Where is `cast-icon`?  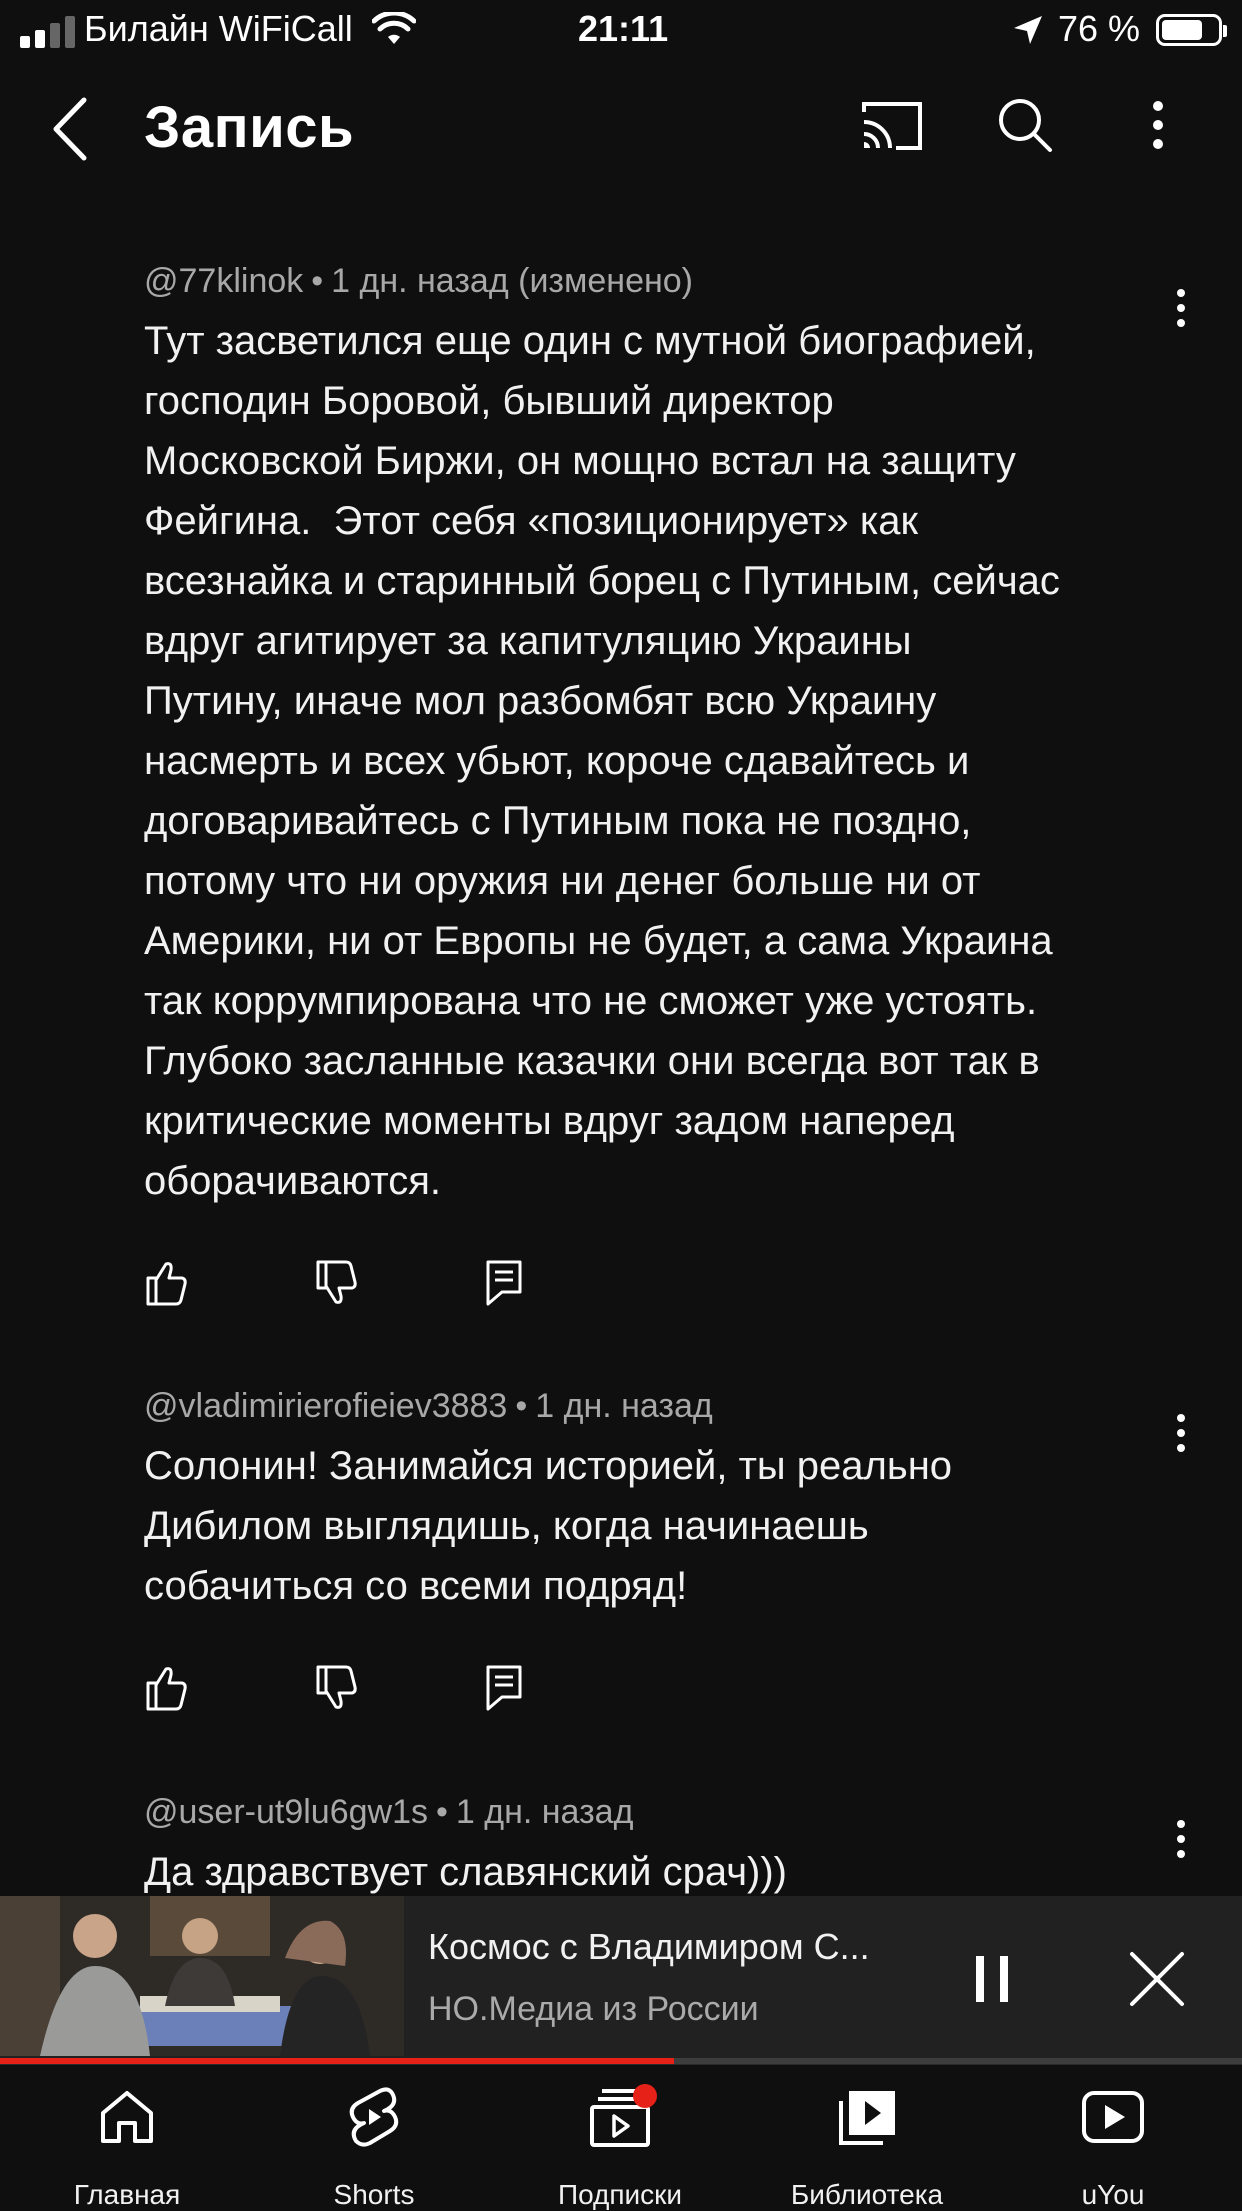 cast-icon is located at coordinates (892, 126).